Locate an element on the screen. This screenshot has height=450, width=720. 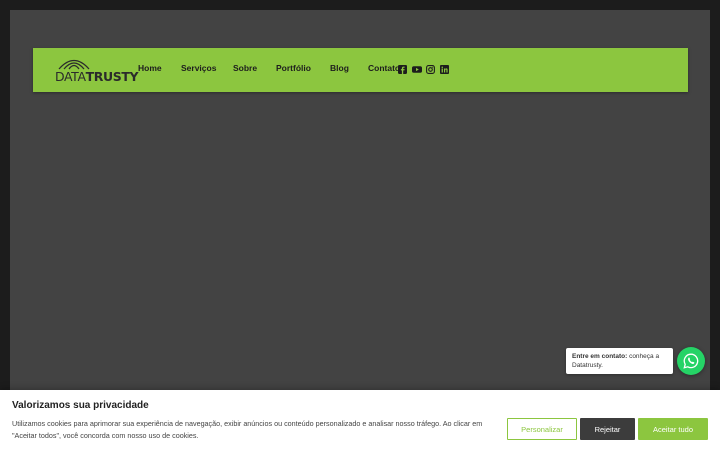
whatsapp-icon is located at coordinates (691, 361).